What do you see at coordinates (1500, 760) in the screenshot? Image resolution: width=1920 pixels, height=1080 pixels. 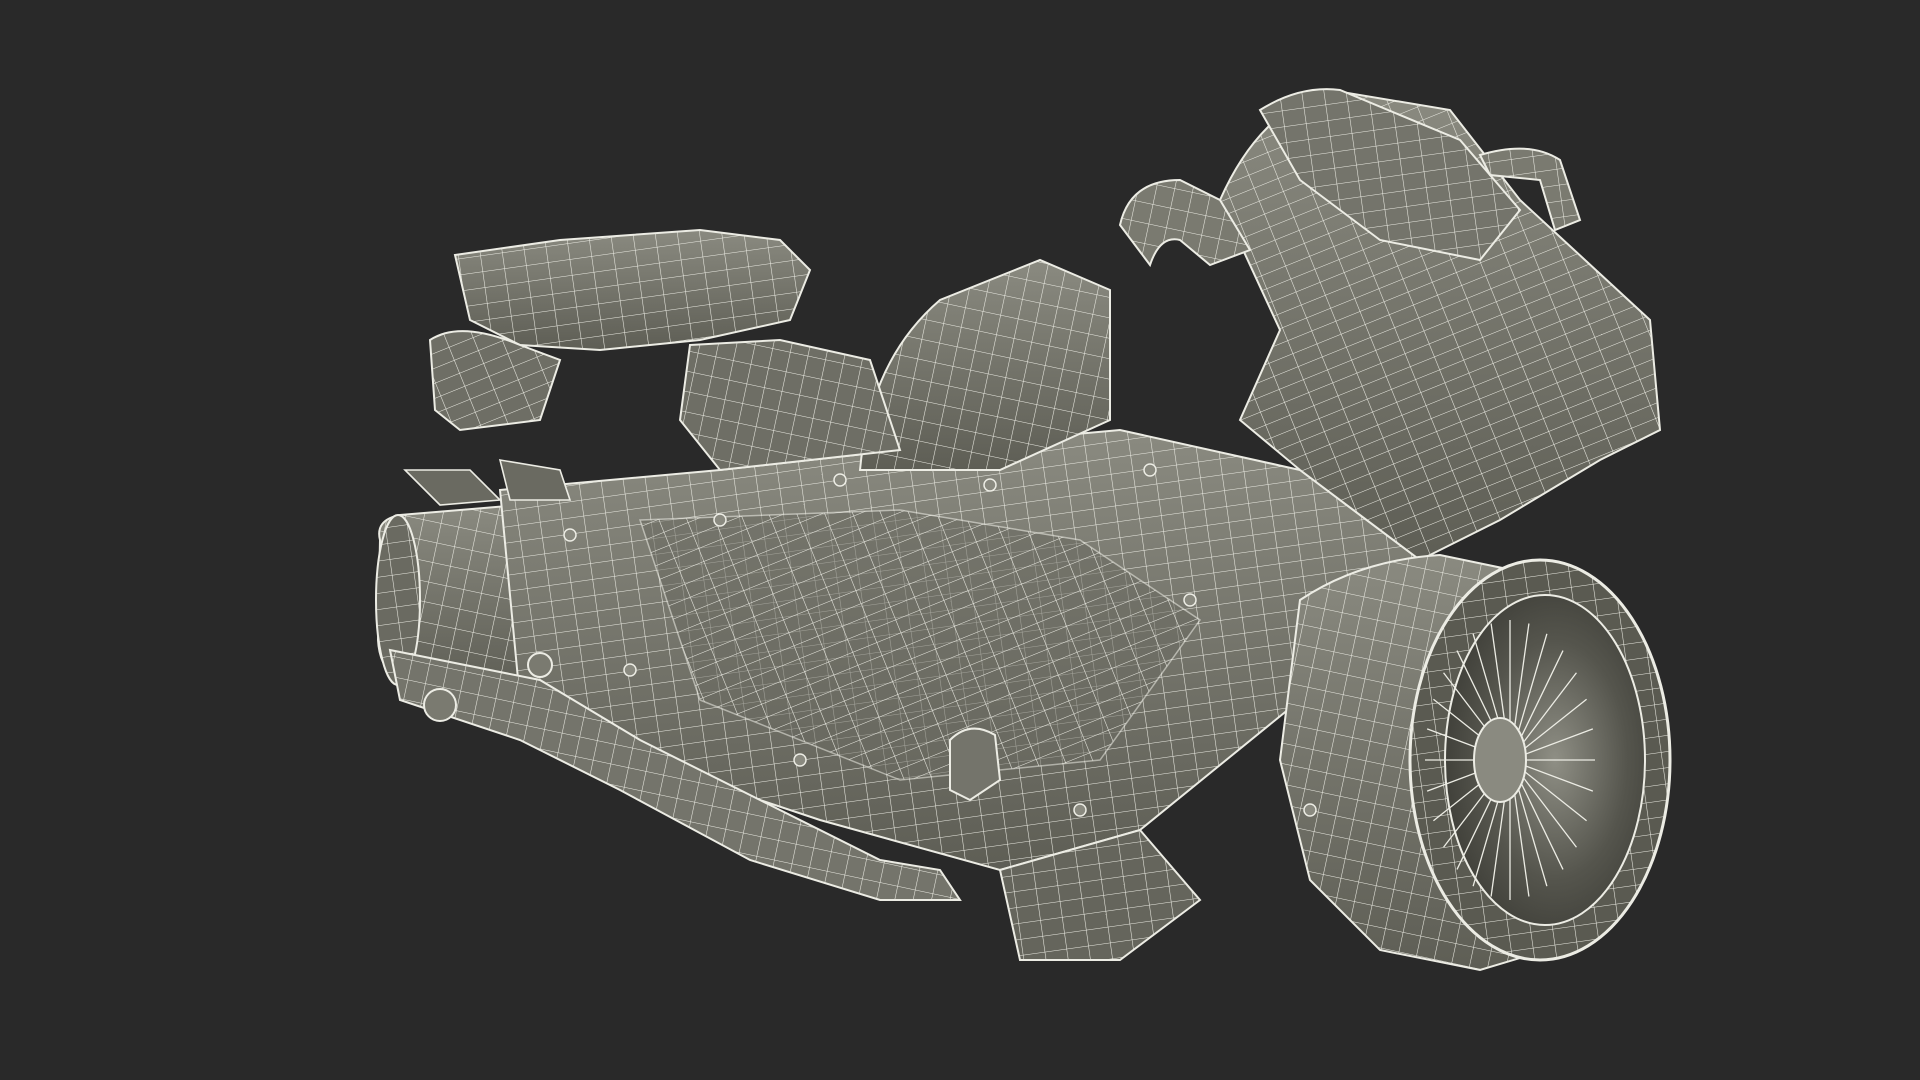 I see `turbine-hub` at bounding box center [1500, 760].